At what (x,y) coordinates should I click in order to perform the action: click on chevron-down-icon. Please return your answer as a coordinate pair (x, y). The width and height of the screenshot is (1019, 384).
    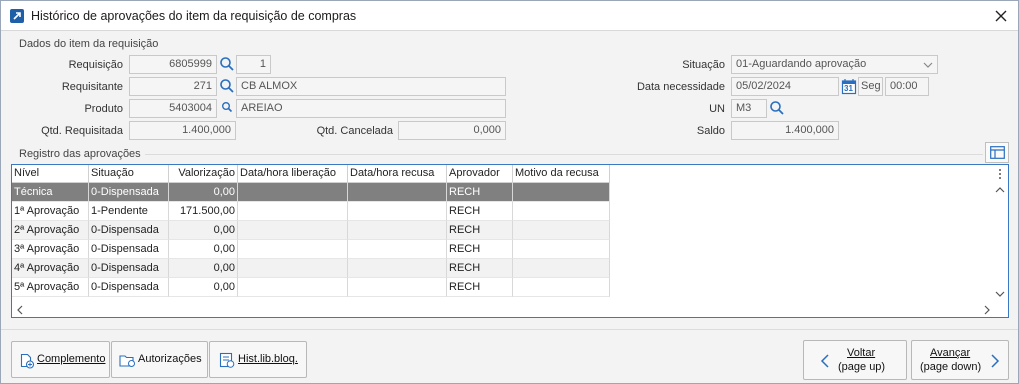
    Looking at the image, I should click on (928, 64).